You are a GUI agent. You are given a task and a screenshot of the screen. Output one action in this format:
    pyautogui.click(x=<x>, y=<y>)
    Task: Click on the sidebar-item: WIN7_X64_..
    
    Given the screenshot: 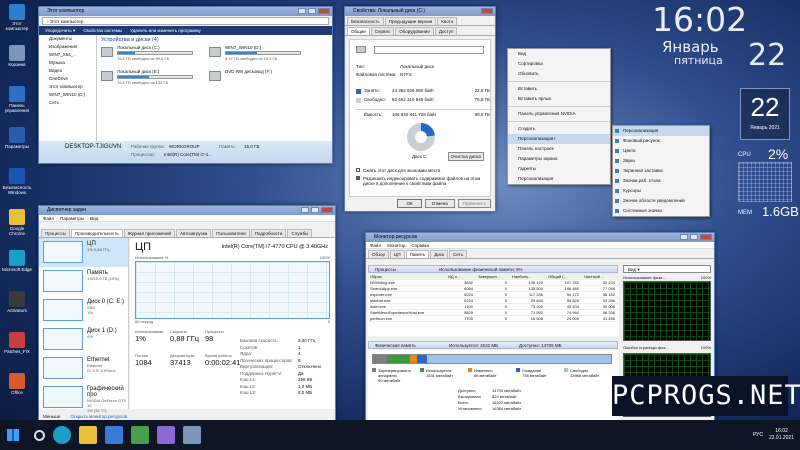 What is the action you would take?
    pyautogui.click(x=67, y=55)
    